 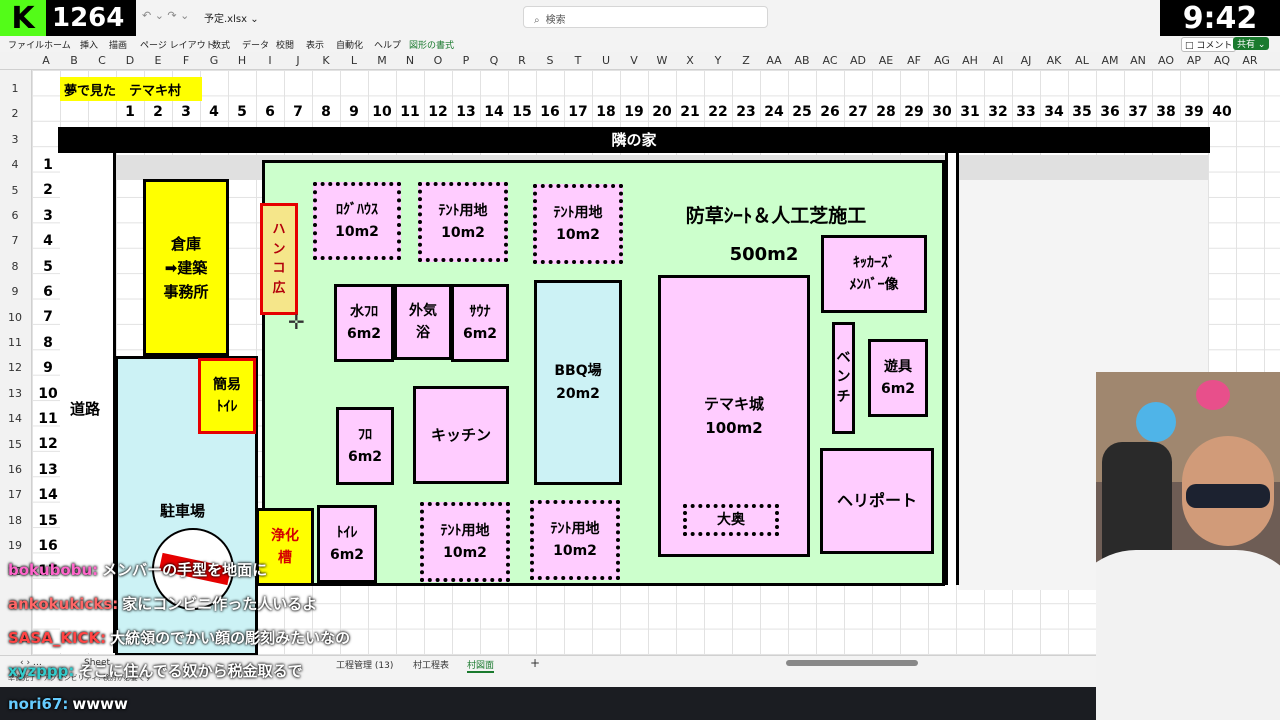 I want to click on grid-number-cell: 23, so click(x=746, y=112).